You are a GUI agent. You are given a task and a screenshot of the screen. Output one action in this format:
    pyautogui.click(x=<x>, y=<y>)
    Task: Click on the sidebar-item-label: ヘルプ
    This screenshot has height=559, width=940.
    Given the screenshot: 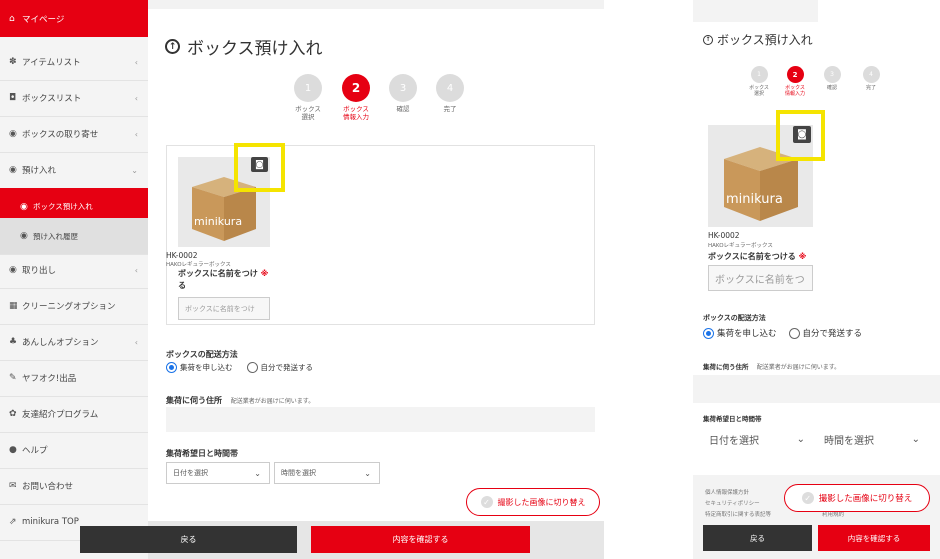 What is the action you would take?
    pyautogui.click(x=35, y=451)
    